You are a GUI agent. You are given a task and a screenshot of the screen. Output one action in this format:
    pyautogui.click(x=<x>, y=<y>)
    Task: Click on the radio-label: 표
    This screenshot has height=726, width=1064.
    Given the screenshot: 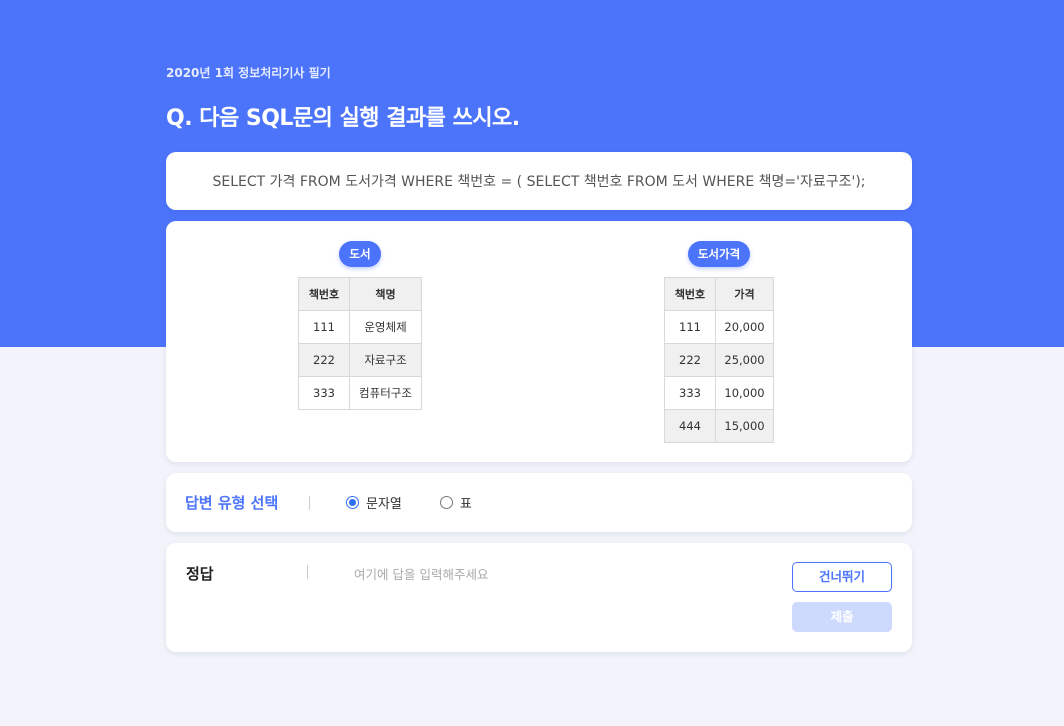 What is the action you would take?
    pyautogui.click(x=465, y=504)
    